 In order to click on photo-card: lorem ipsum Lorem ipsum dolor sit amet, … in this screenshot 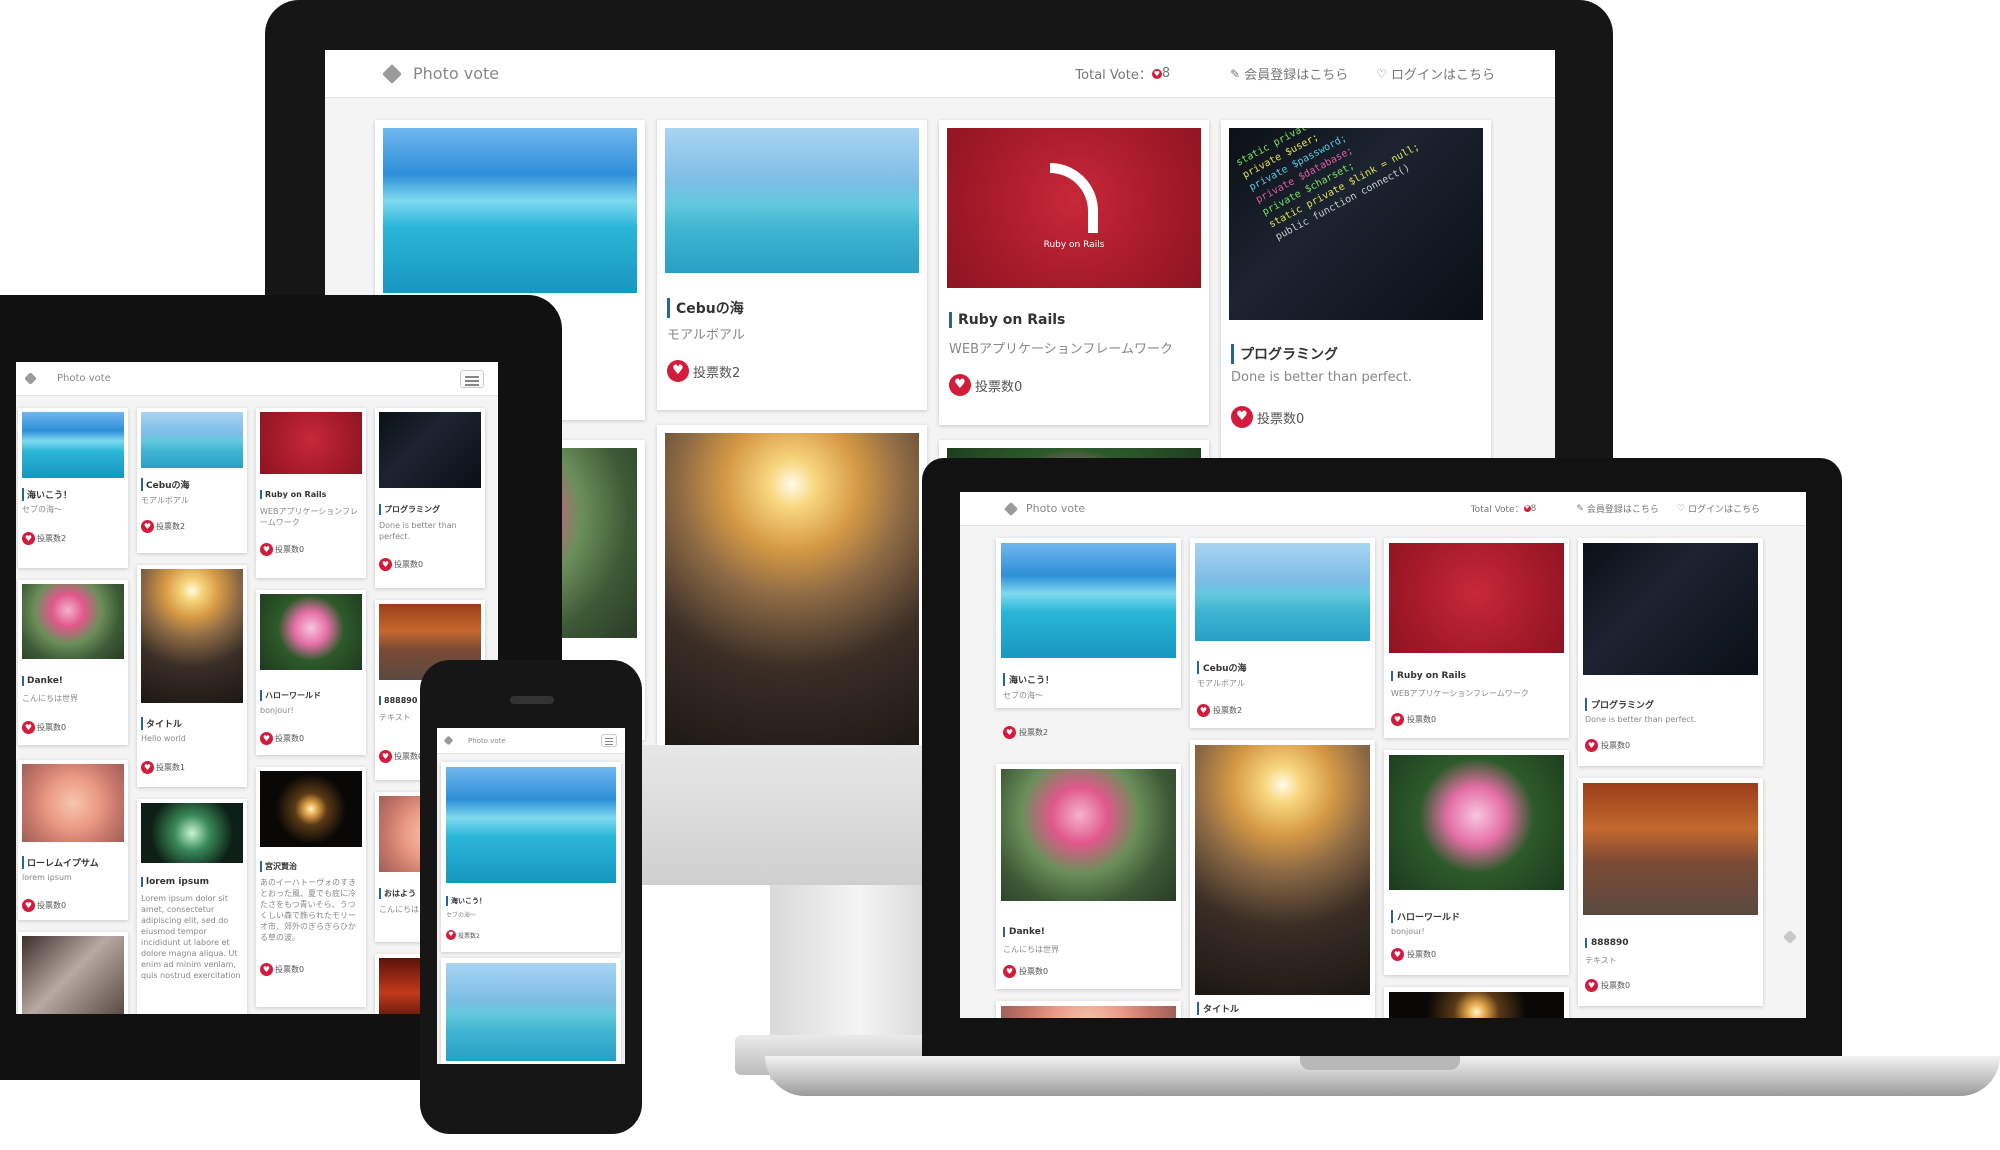, I will do `click(192, 906)`.